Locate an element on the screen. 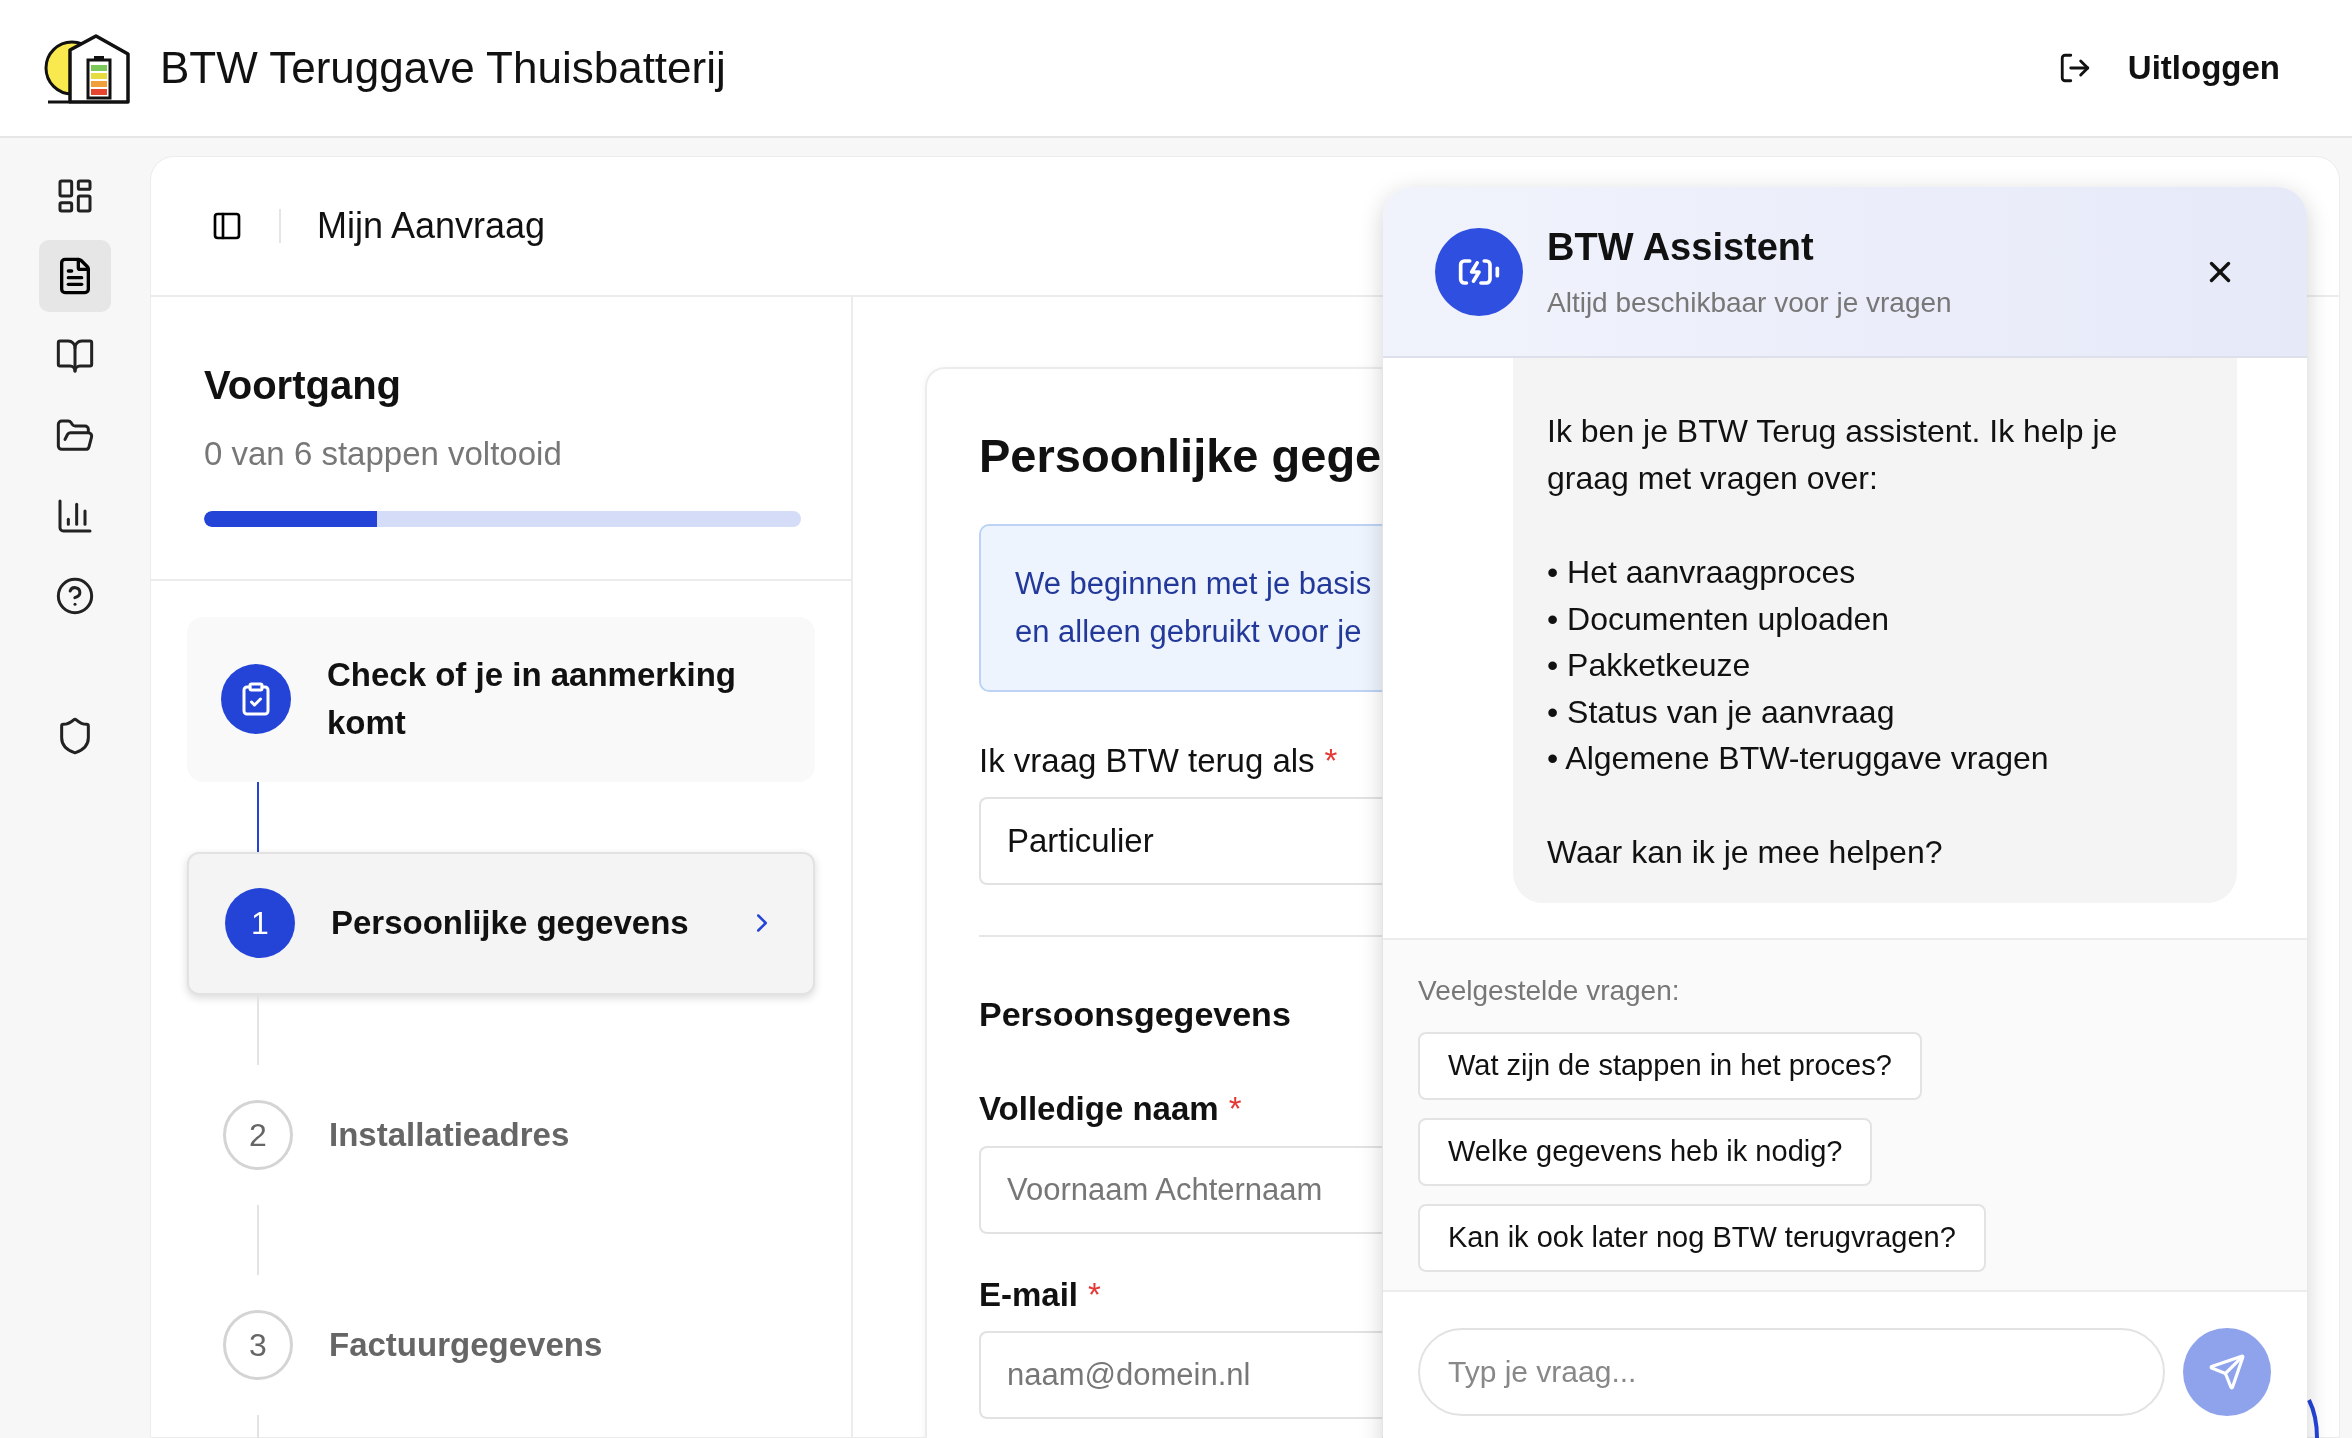 The height and width of the screenshot is (1438, 2352). chat-launcher-button is located at coordinates (2314, 1418).